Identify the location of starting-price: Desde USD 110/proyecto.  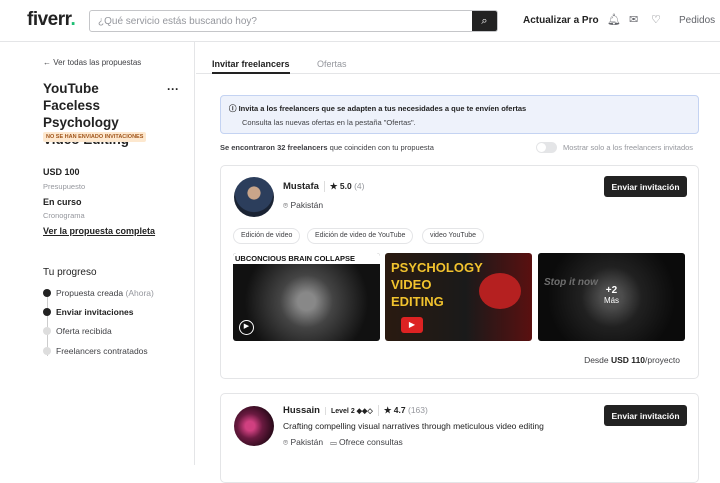
(632, 360).